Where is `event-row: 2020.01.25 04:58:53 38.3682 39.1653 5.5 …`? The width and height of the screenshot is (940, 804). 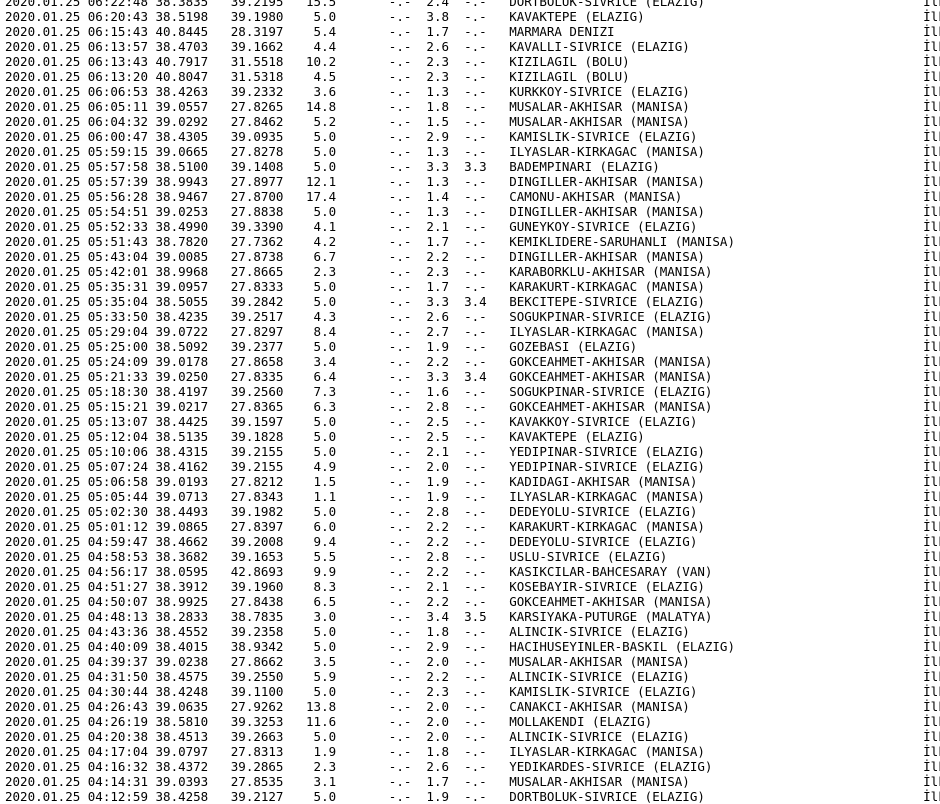 event-row: 2020.01.25 04:58:53 38.3682 39.1653 5.5 … is located at coordinates (472, 556).